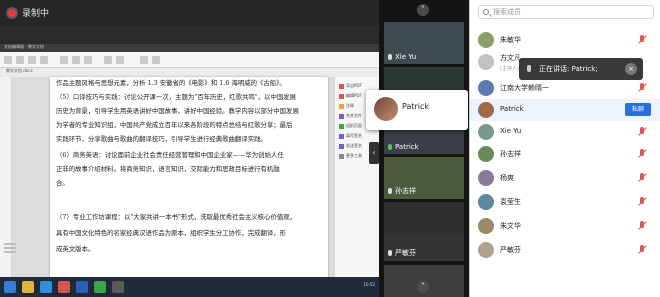 The height and width of the screenshot is (297, 660). Describe the element at coordinates (350, 126) in the screenshot. I see `tool-item: 组织页面` at that location.